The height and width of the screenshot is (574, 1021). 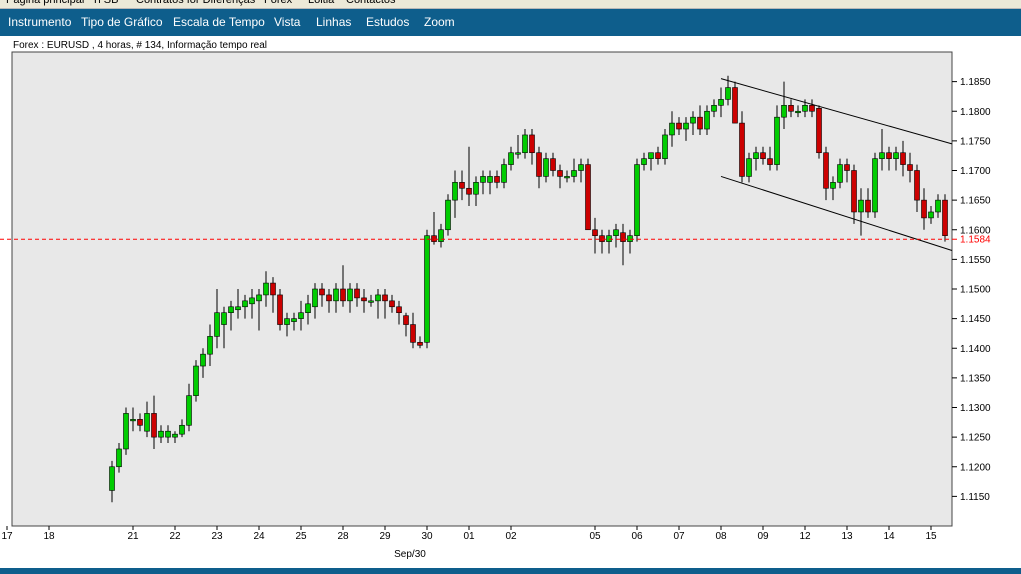 What do you see at coordinates (133, 536) in the screenshot?
I see `x-tick-label: 21` at bounding box center [133, 536].